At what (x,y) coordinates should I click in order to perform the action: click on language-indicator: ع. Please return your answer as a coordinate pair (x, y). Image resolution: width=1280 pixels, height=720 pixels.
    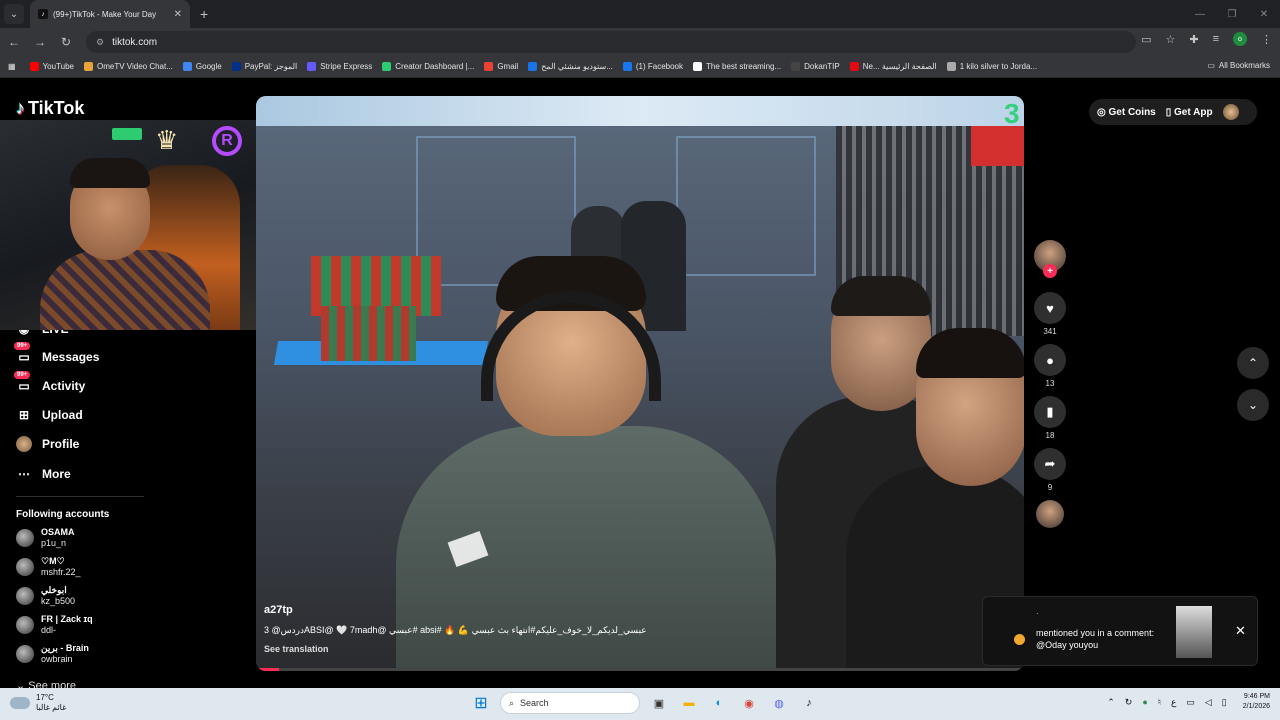
    Looking at the image, I should click on (1173, 702).